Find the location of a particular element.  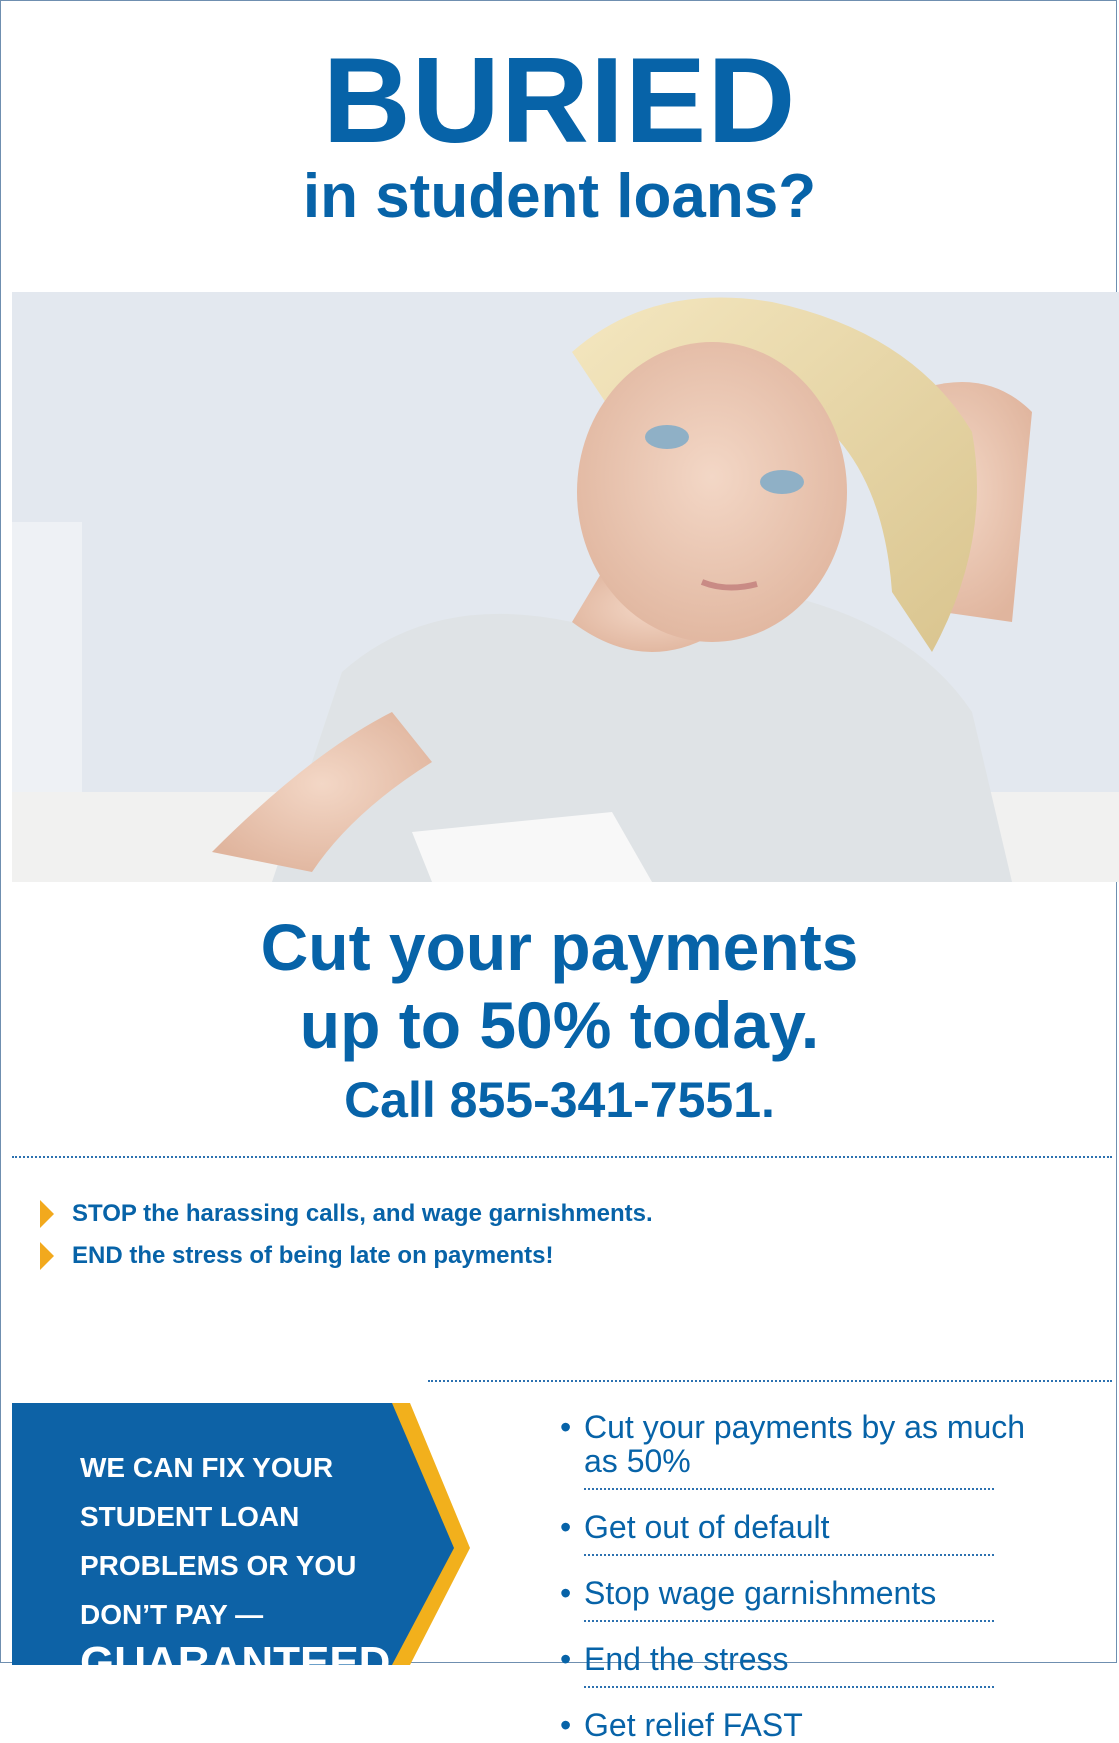

guarantee-line: DON’T PAY — is located at coordinates (172, 1614).